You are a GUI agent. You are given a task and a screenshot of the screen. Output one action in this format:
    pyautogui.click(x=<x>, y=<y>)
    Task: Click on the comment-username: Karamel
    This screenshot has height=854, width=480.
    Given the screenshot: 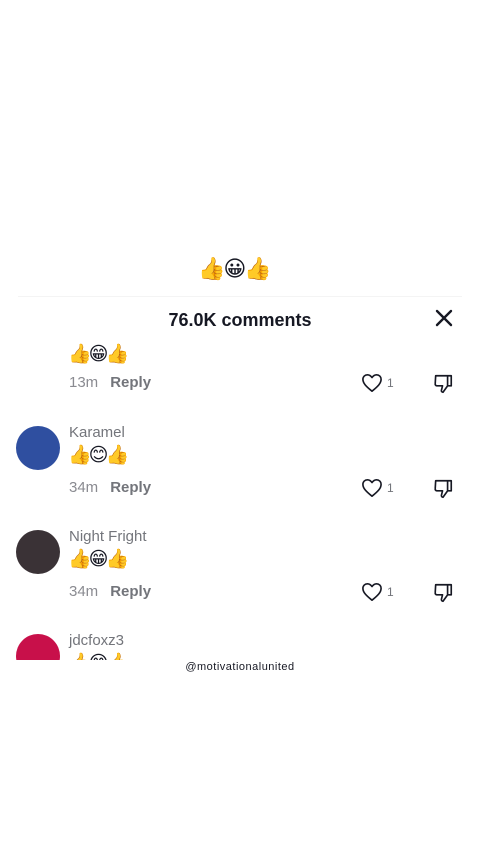 What is the action you would take?
    pyautogui.click(x=97, y=432)
    